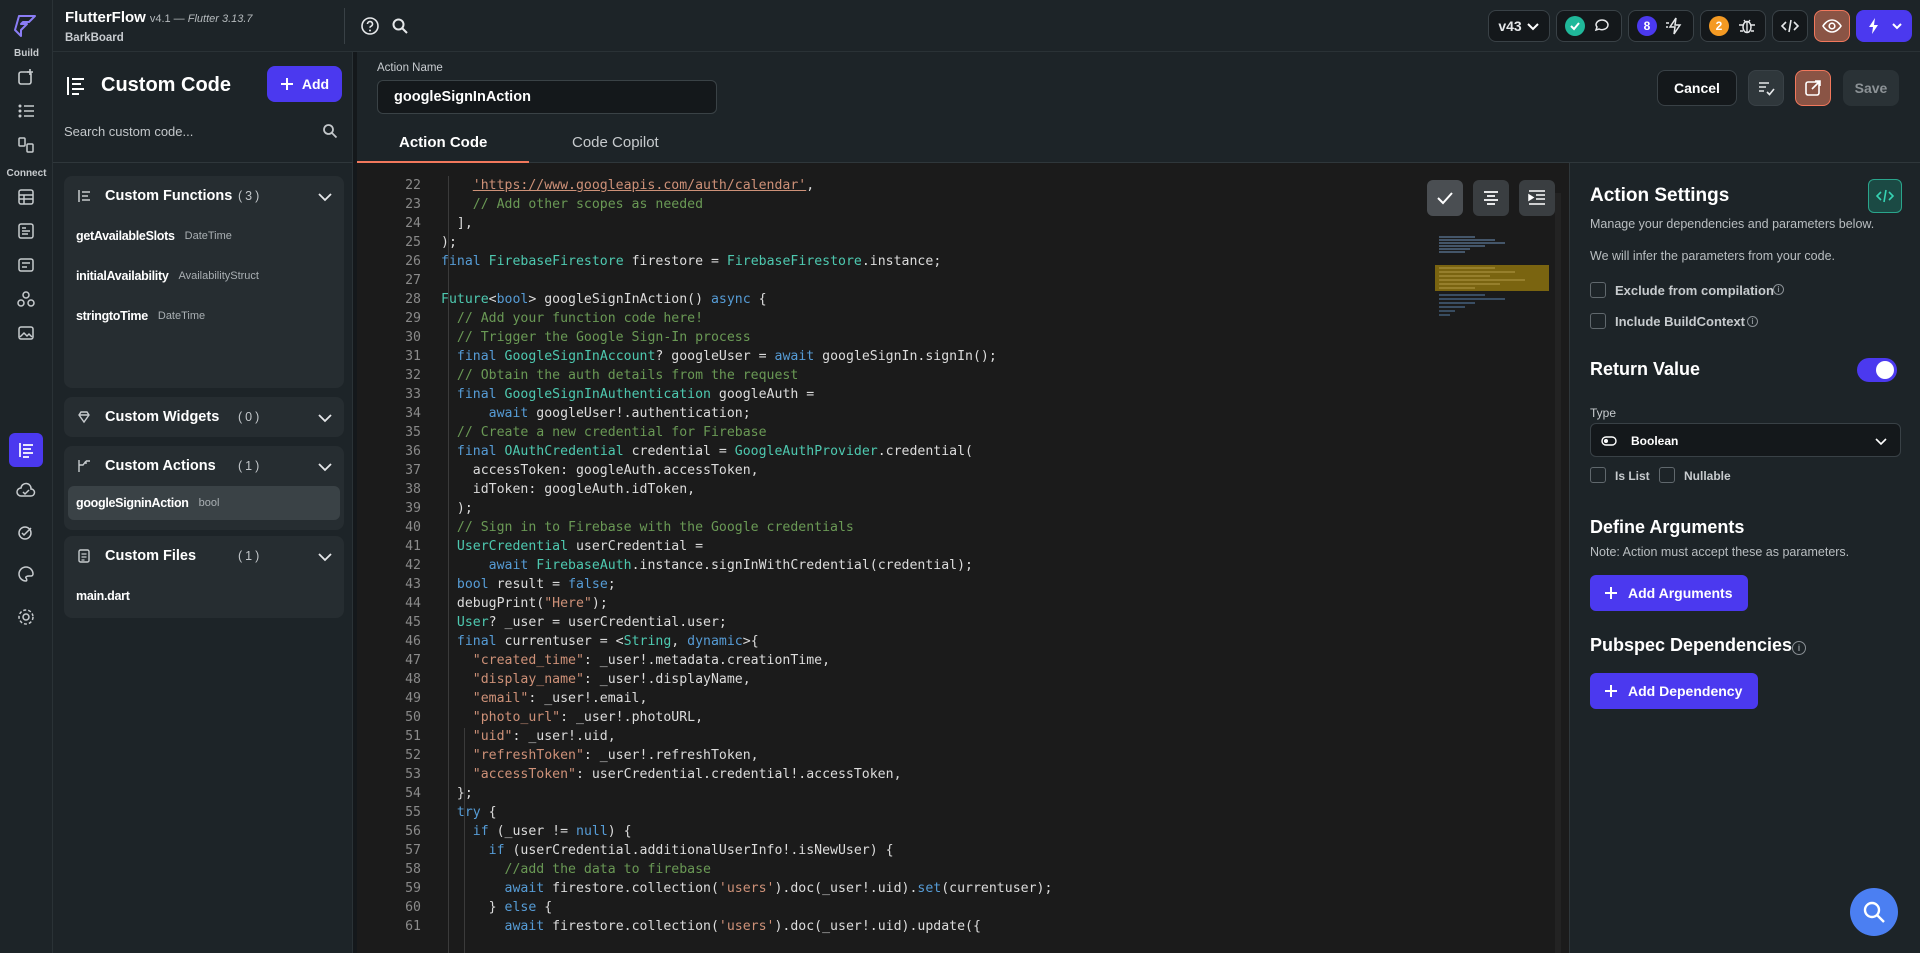 Image resolution: width=1920 pixels, height=953 pixels. I want to click on database-icon, so click(26, 197).